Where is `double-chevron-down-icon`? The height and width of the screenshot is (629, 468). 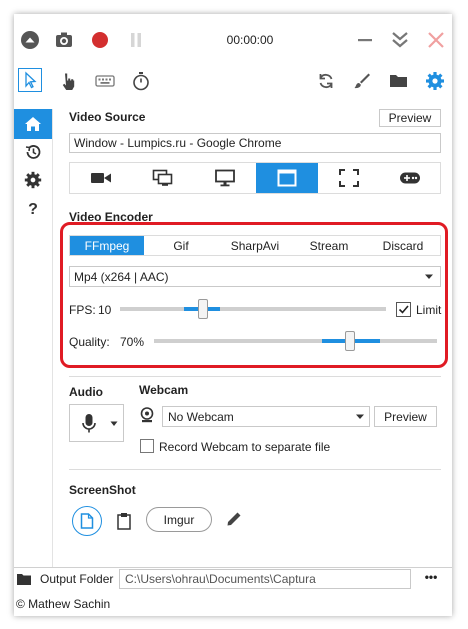
double-chevron-down-icon is located at coordinates (400, 40).